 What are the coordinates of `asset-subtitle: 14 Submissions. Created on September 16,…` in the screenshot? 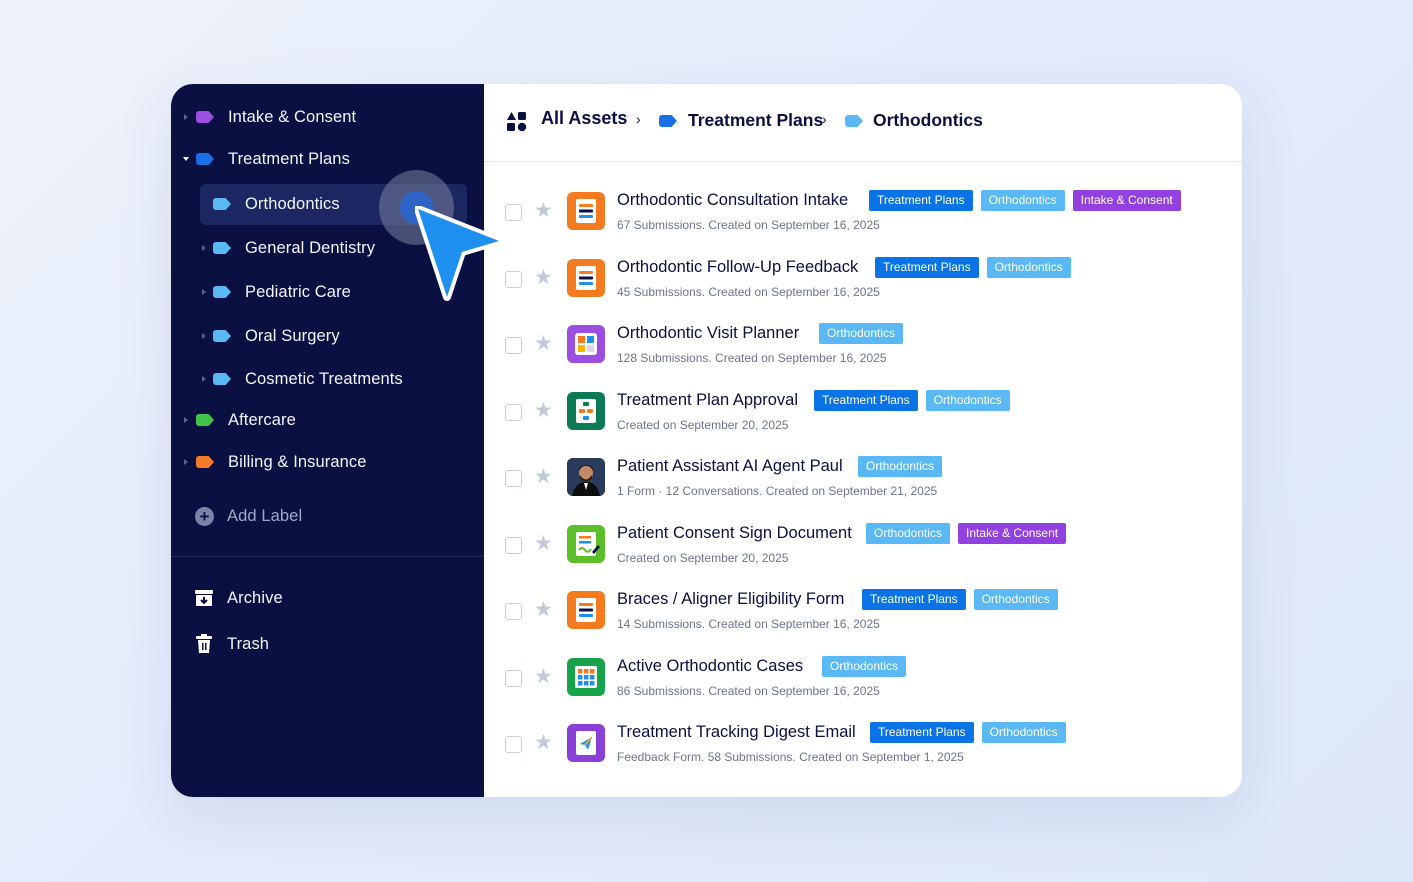 It's located at (748, 624).